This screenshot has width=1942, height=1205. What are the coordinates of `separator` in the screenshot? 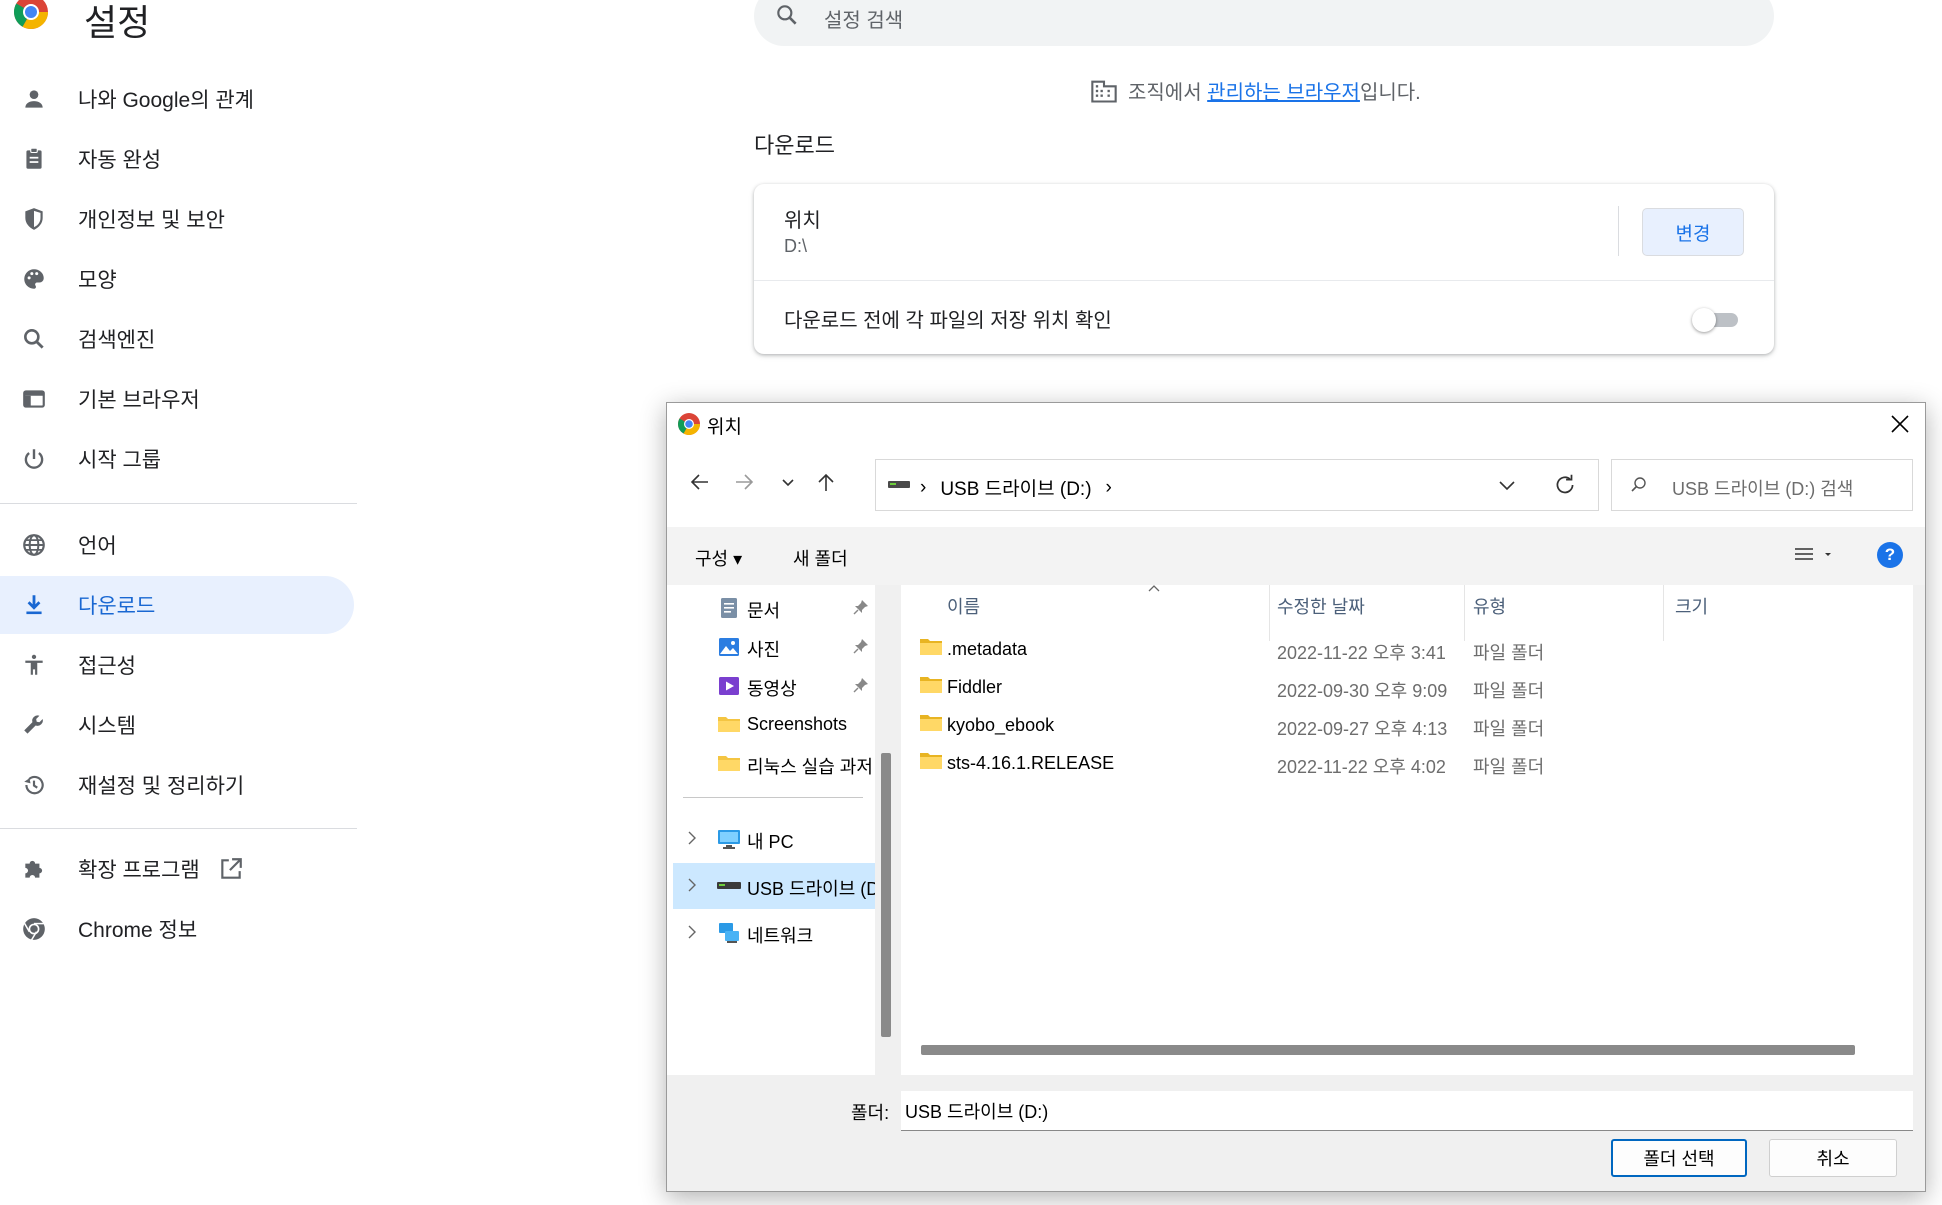 It's located at (1264, 280).